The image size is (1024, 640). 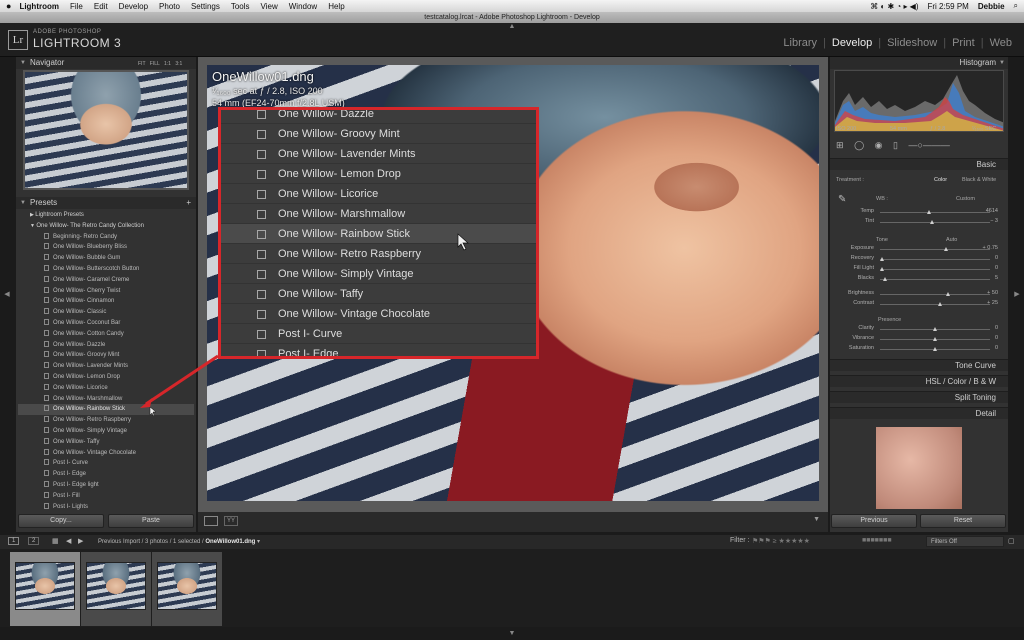 I want to click on auto-tone-button: Auto, so click(x=951, y=240).